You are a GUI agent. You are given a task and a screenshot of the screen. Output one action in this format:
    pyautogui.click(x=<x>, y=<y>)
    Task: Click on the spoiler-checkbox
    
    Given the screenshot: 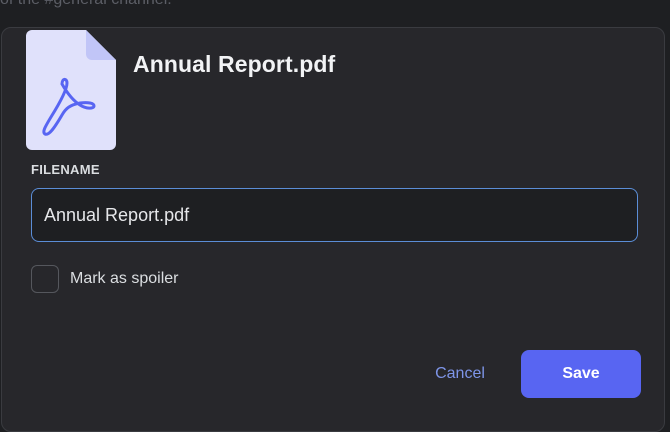 What is the action you would take?
    pyautogui.click(x=45, y=279)
    